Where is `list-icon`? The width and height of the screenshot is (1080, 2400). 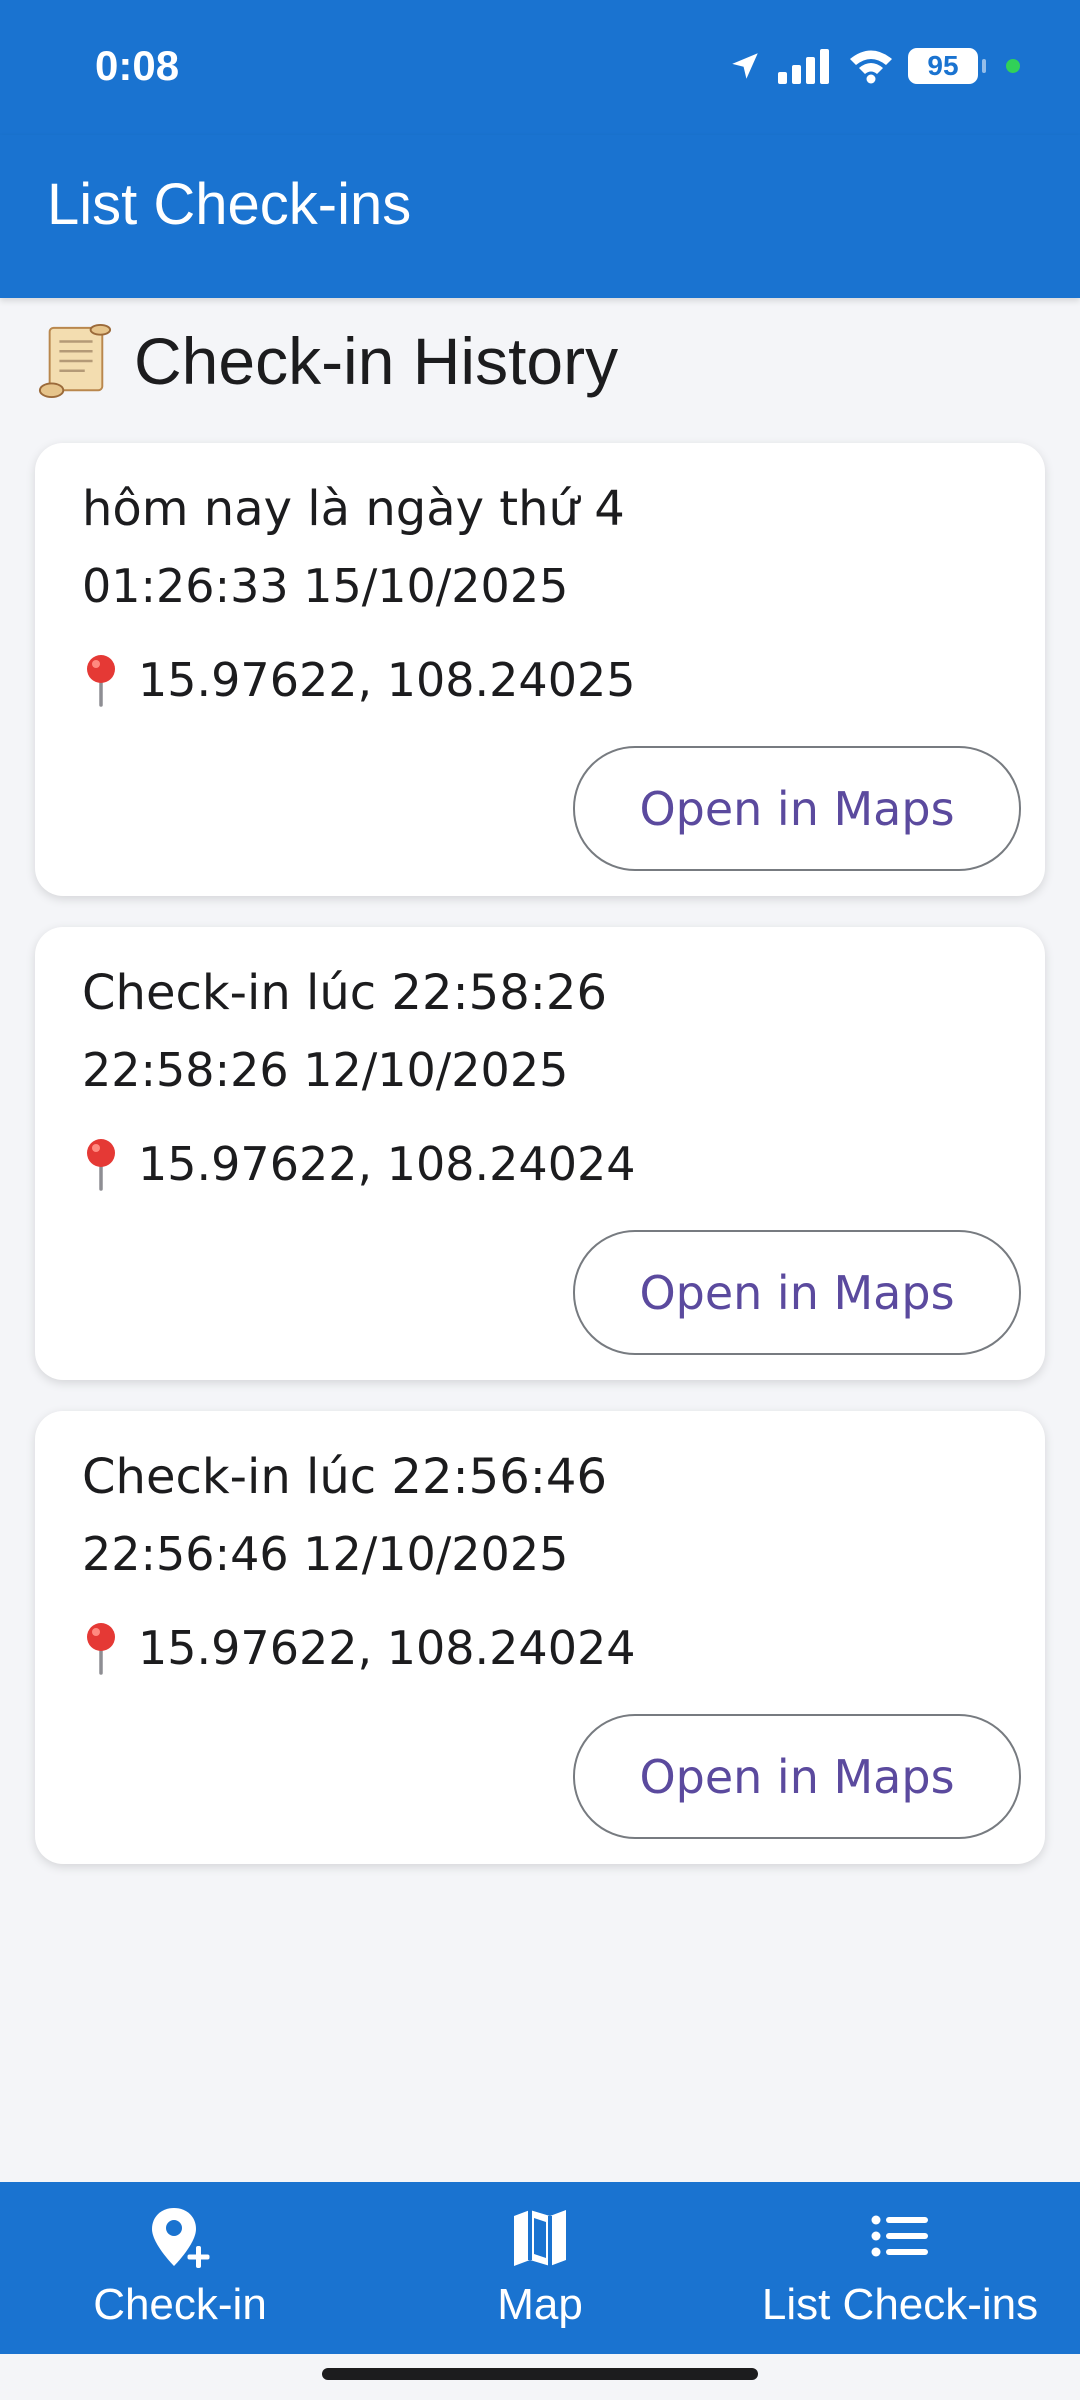 list-icon is located at coordinates (899, 2236).